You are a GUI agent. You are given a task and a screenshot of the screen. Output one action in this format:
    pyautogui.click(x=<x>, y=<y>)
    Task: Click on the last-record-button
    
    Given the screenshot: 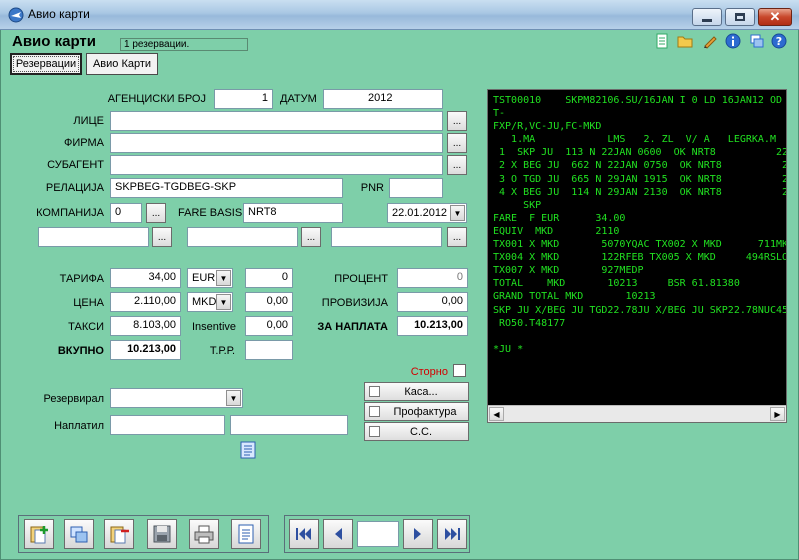 What is the action you would take?
    pyautogui.click(x=452, y=534)
    